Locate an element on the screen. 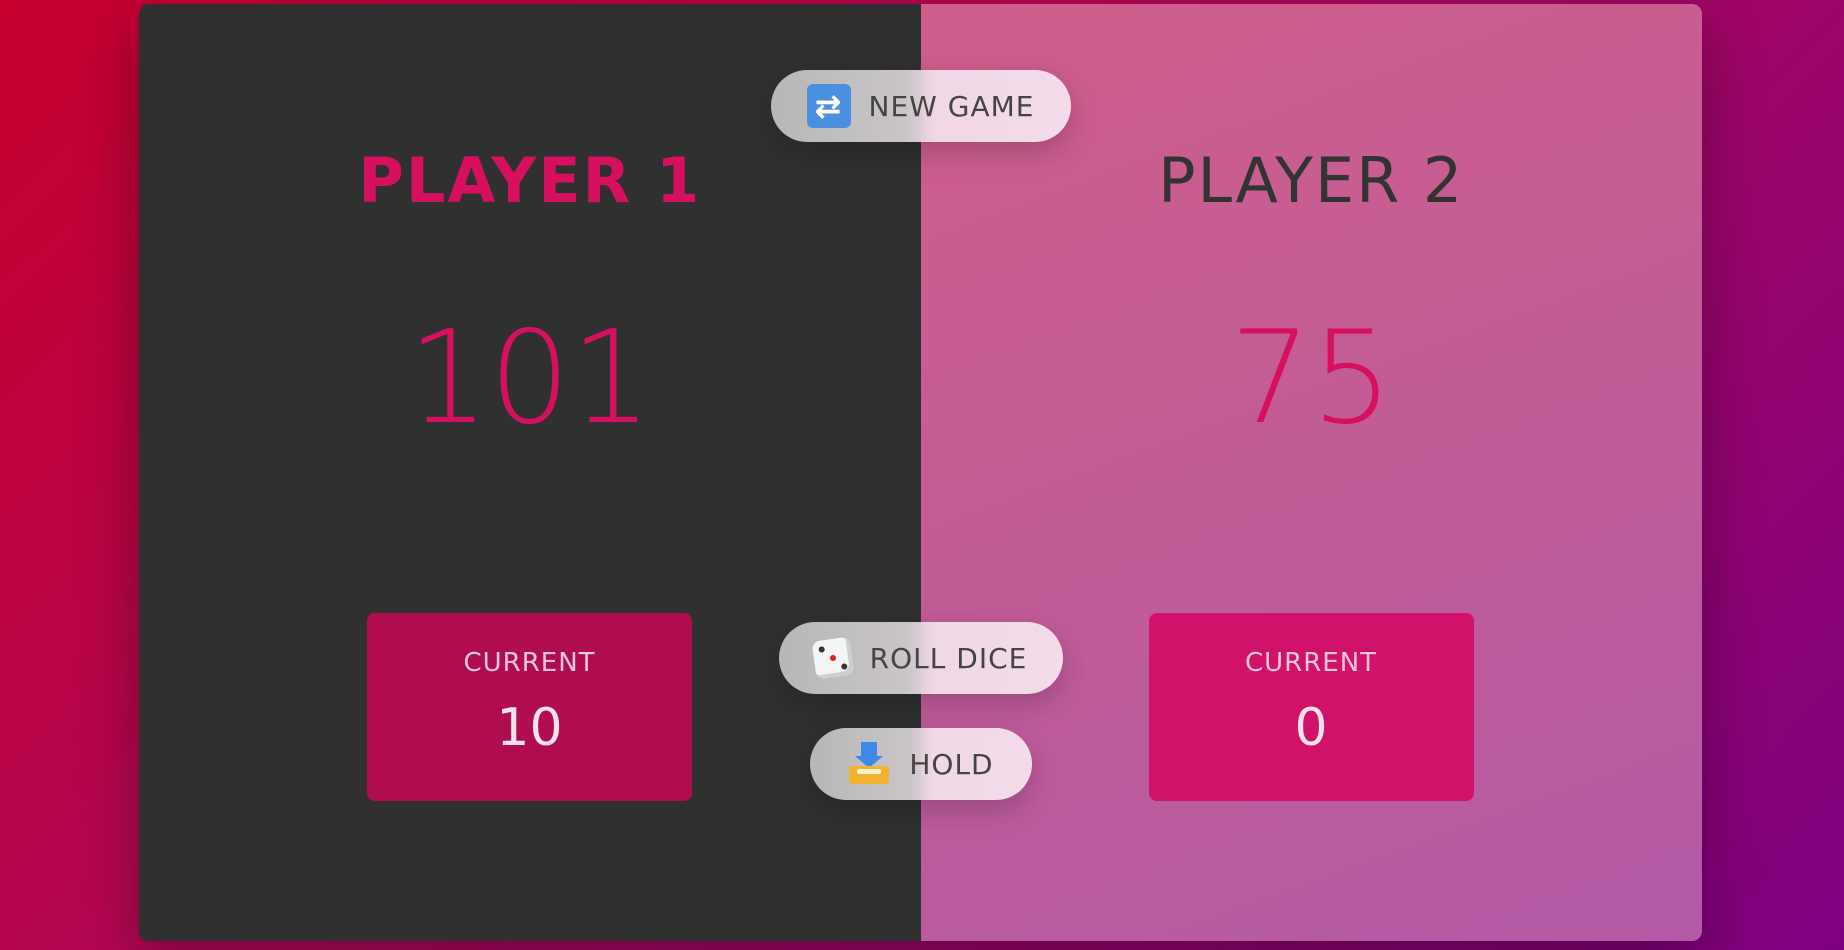  player-1-current-label: CURRENT is located at coordinates (529, 663).